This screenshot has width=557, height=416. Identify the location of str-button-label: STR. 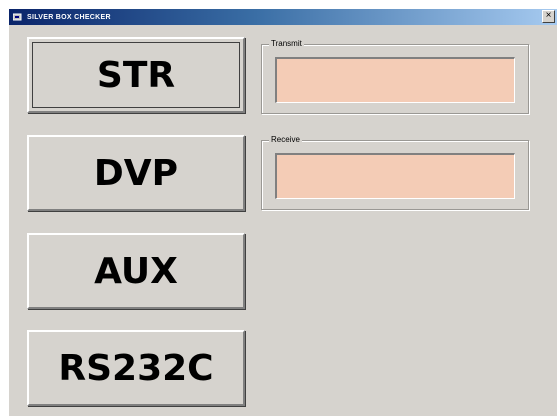
(136, 75).